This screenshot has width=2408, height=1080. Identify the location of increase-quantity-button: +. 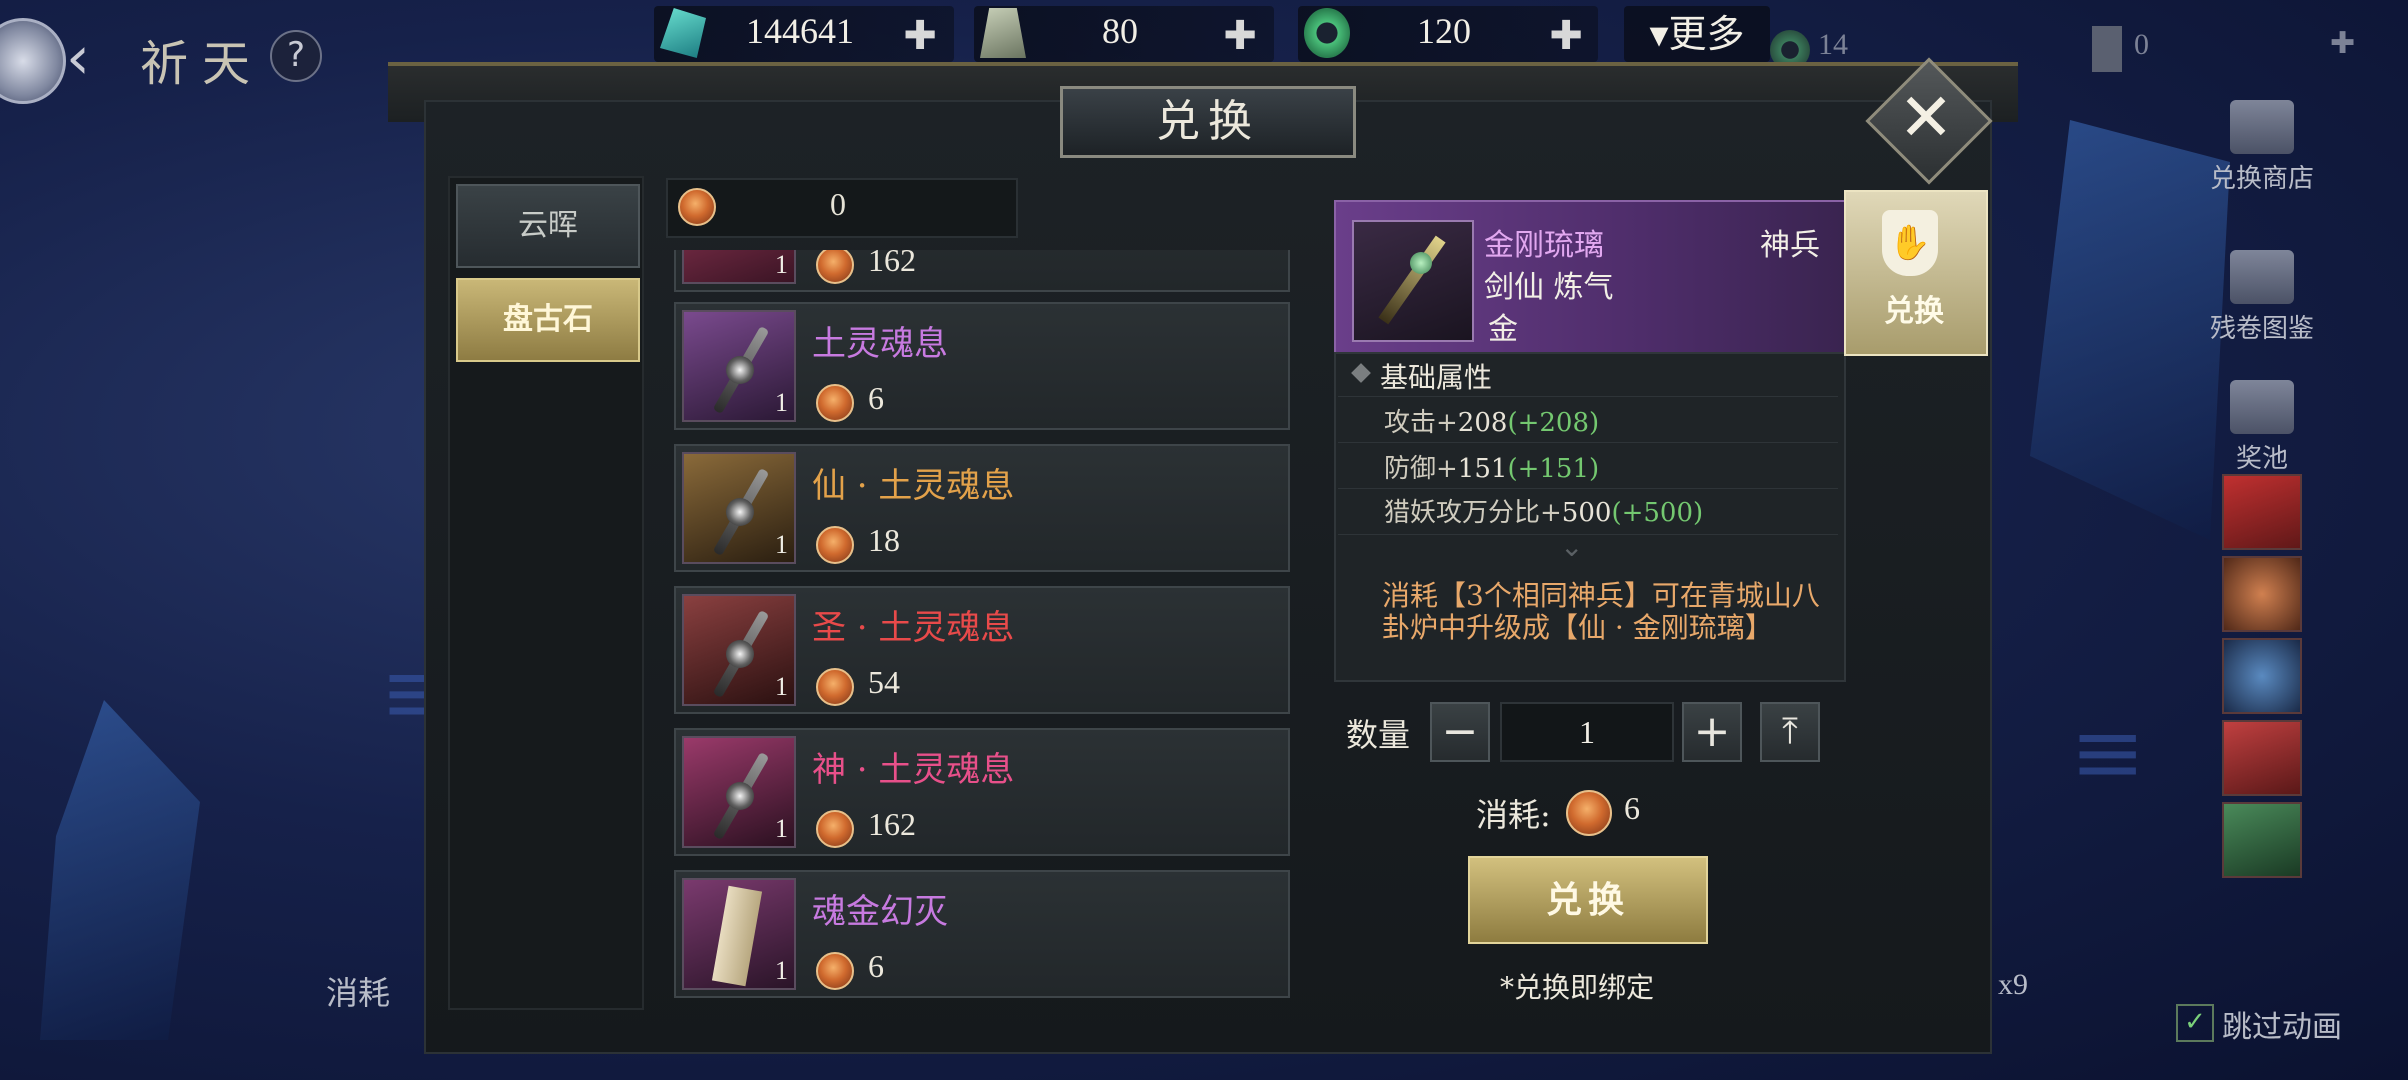
(1712, 732).